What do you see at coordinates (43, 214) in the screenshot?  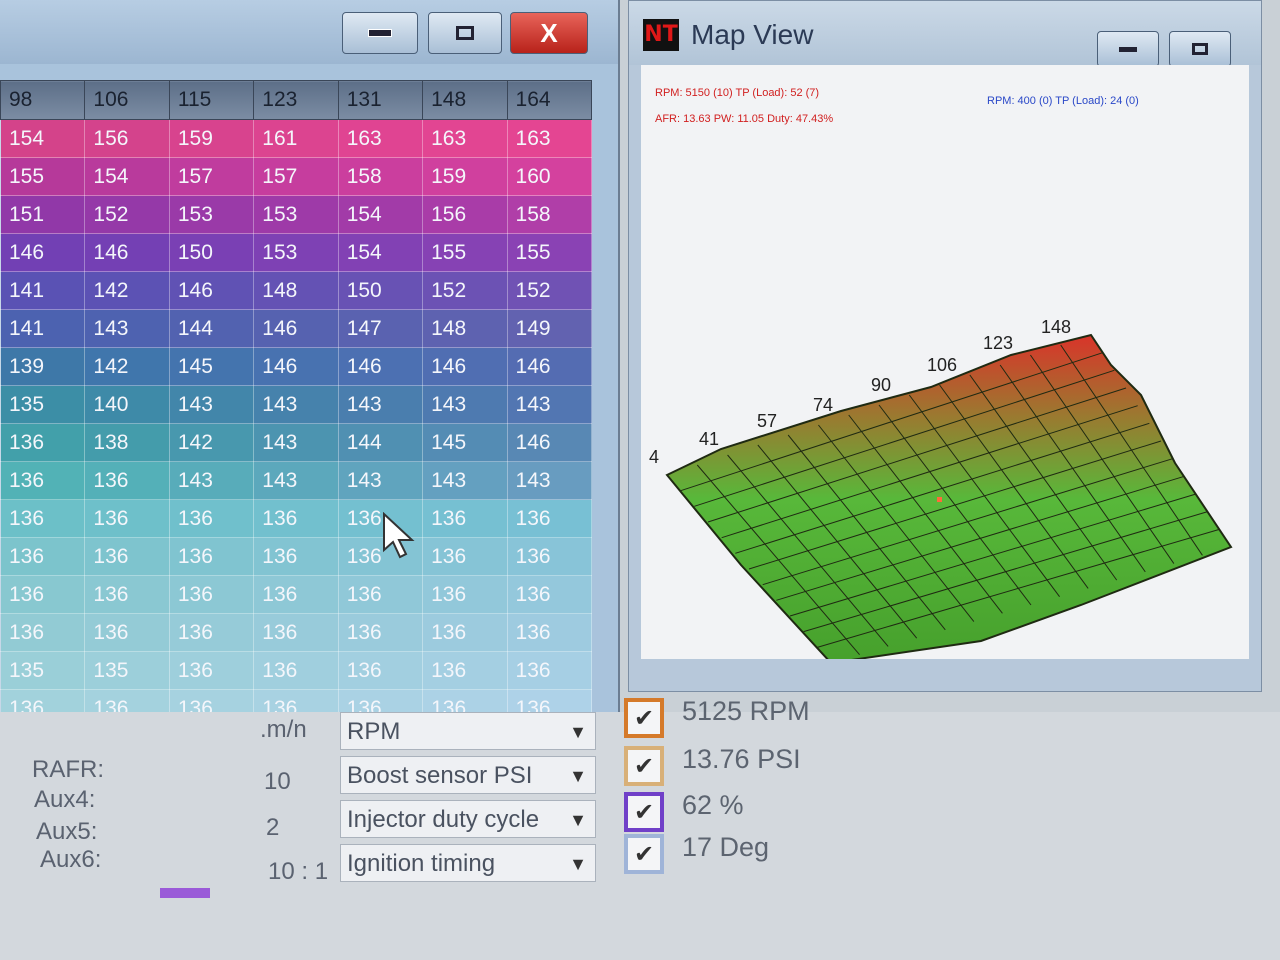 I see `table-cell: 151` at bounding box center [43, 214].